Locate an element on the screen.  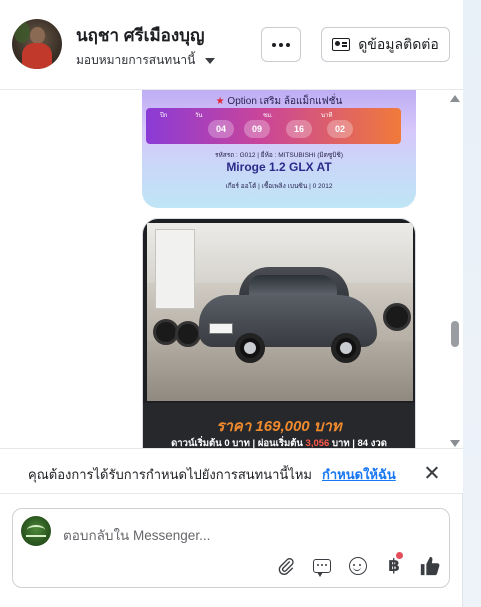
option-text: Option เสริม ล้อแม็กแฟชั่น is located at coordinates (285, 101).